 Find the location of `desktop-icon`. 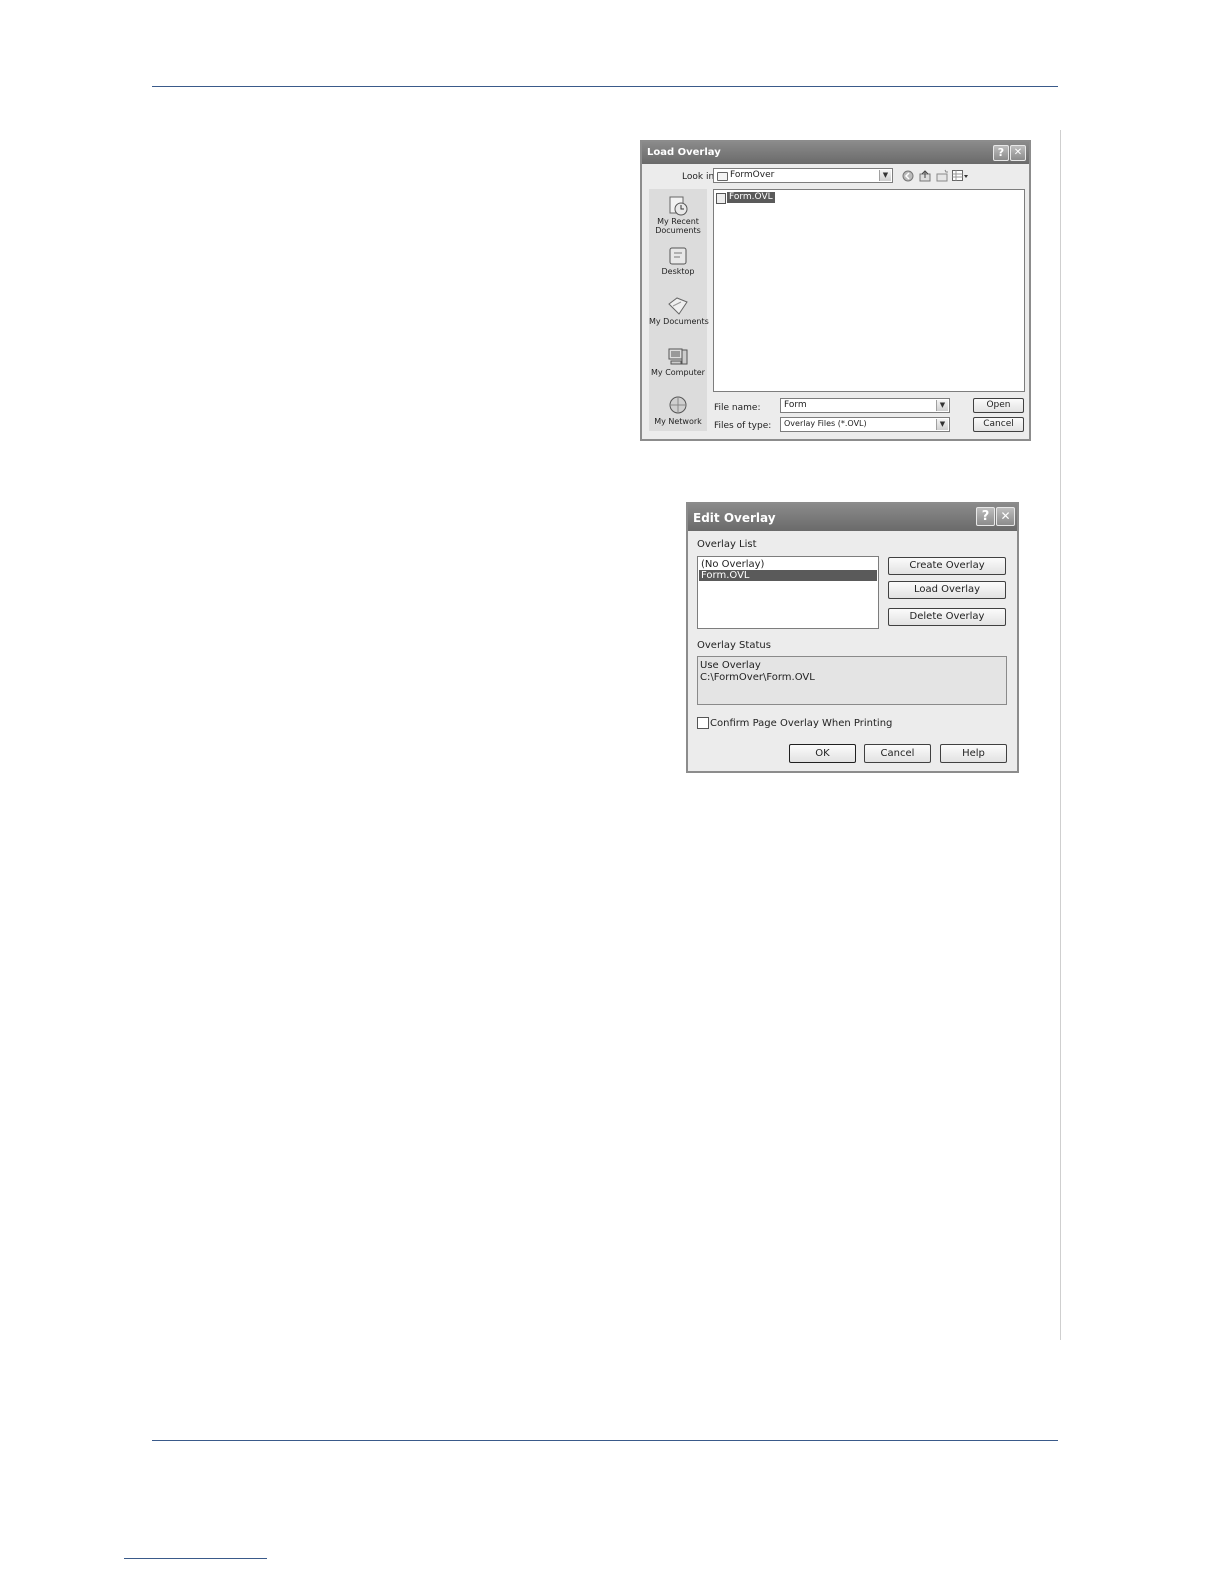

desktop-icon is located at coordinates (678, 256).